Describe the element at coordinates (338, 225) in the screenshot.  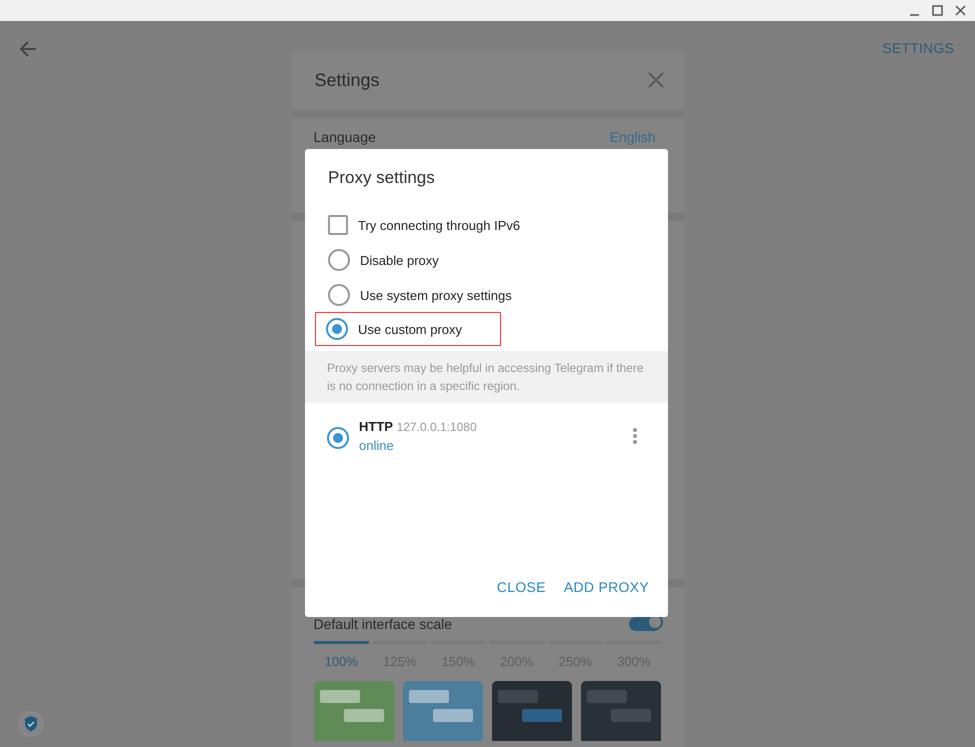
I see `checkbox` at that location.